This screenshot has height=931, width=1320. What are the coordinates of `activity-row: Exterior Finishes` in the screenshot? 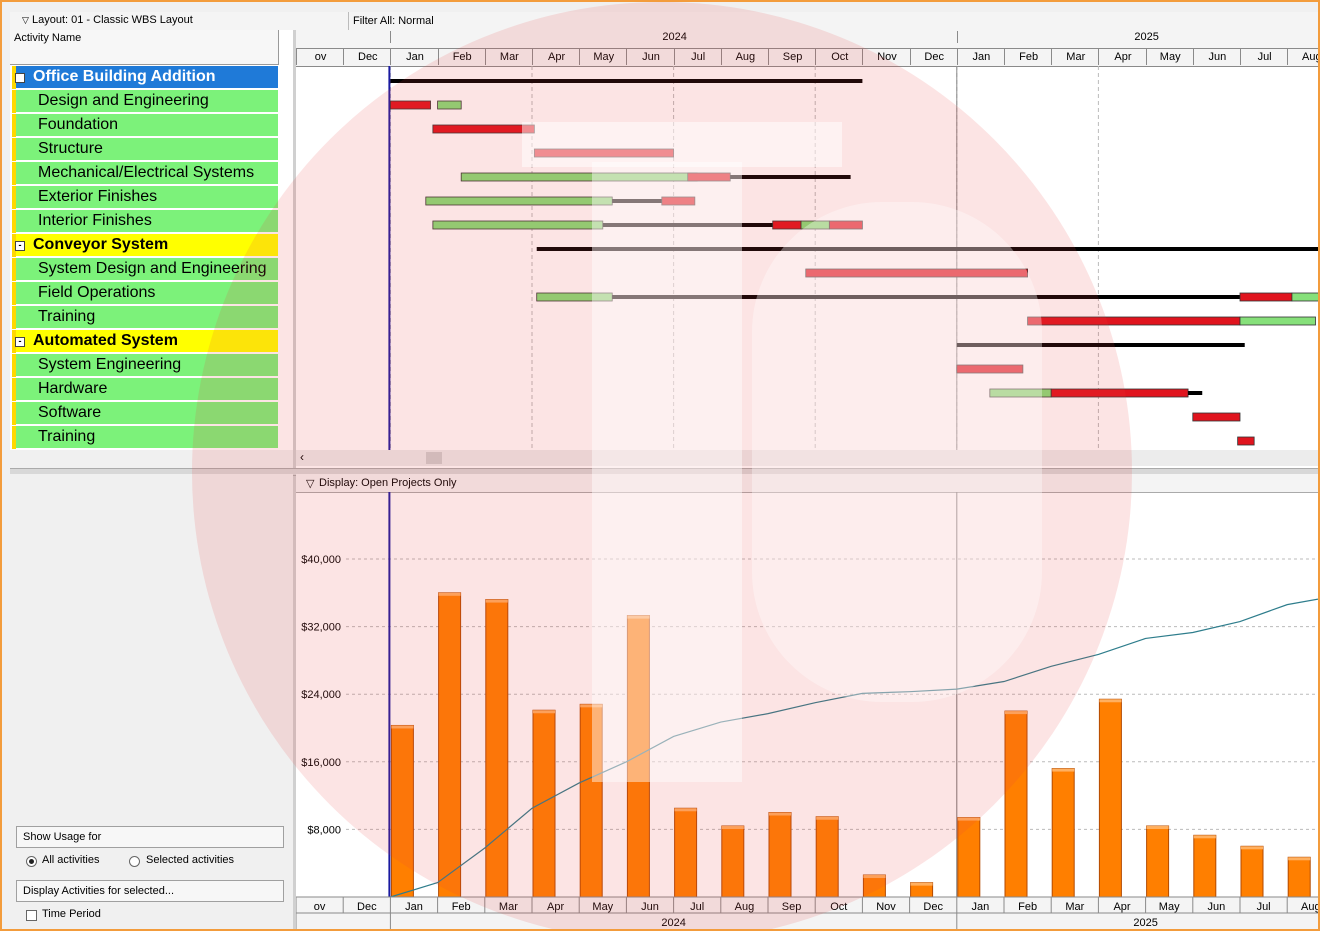 It's located at (145, 197).